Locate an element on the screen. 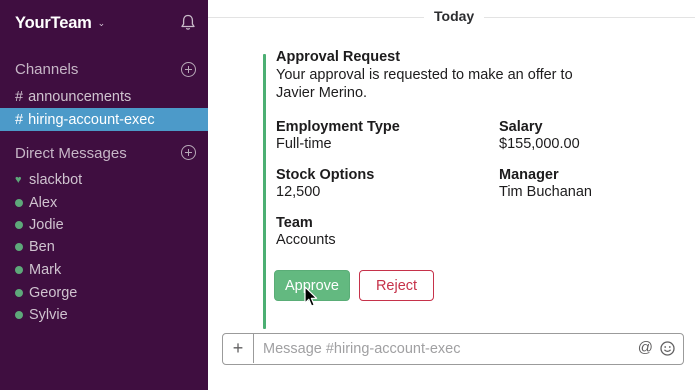 The height and width of the screenshot is (390, 695). add-direct-message-icon is located at coordinates (188, 152).